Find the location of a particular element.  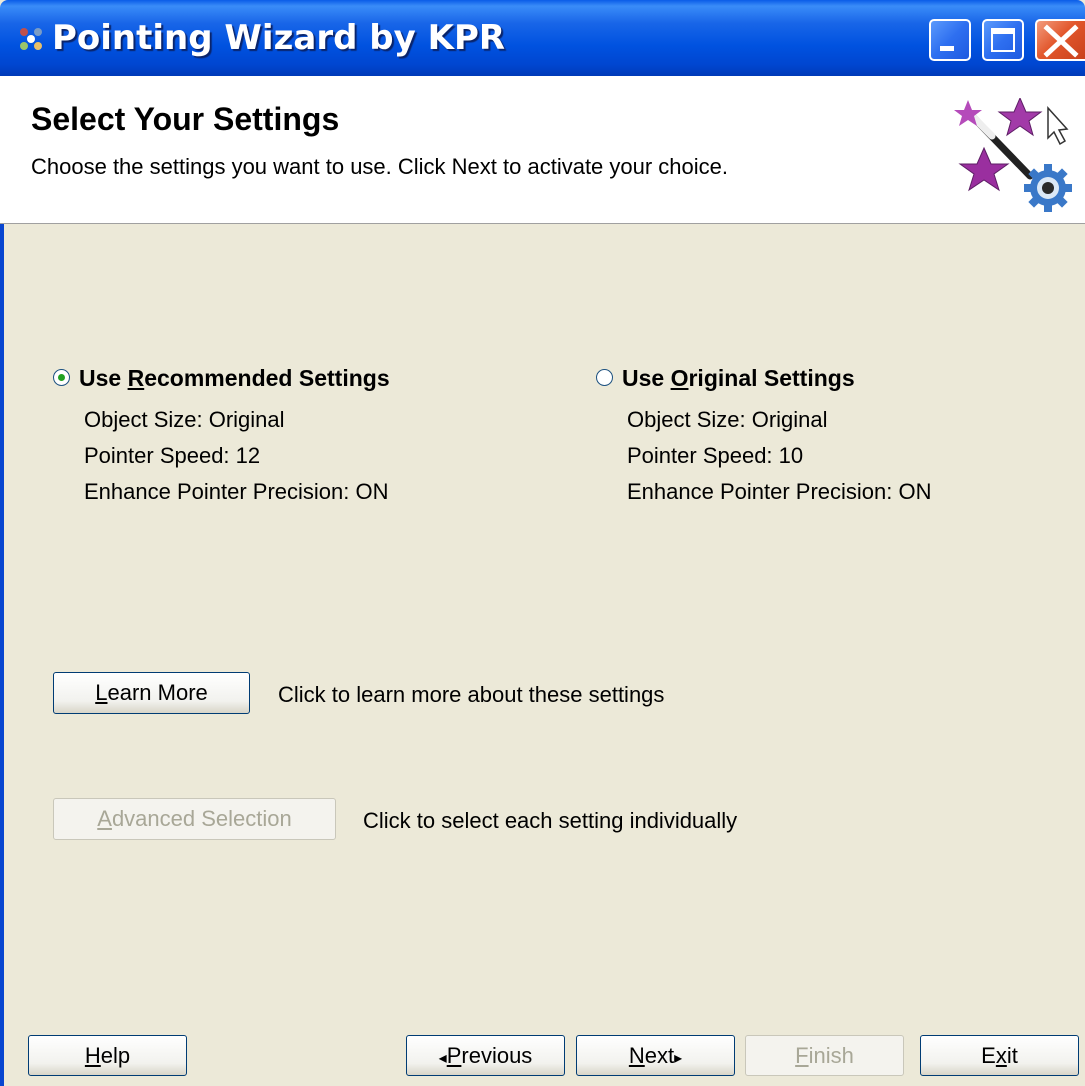

next-button: Next▸ is located at coordinates (655, 1055).